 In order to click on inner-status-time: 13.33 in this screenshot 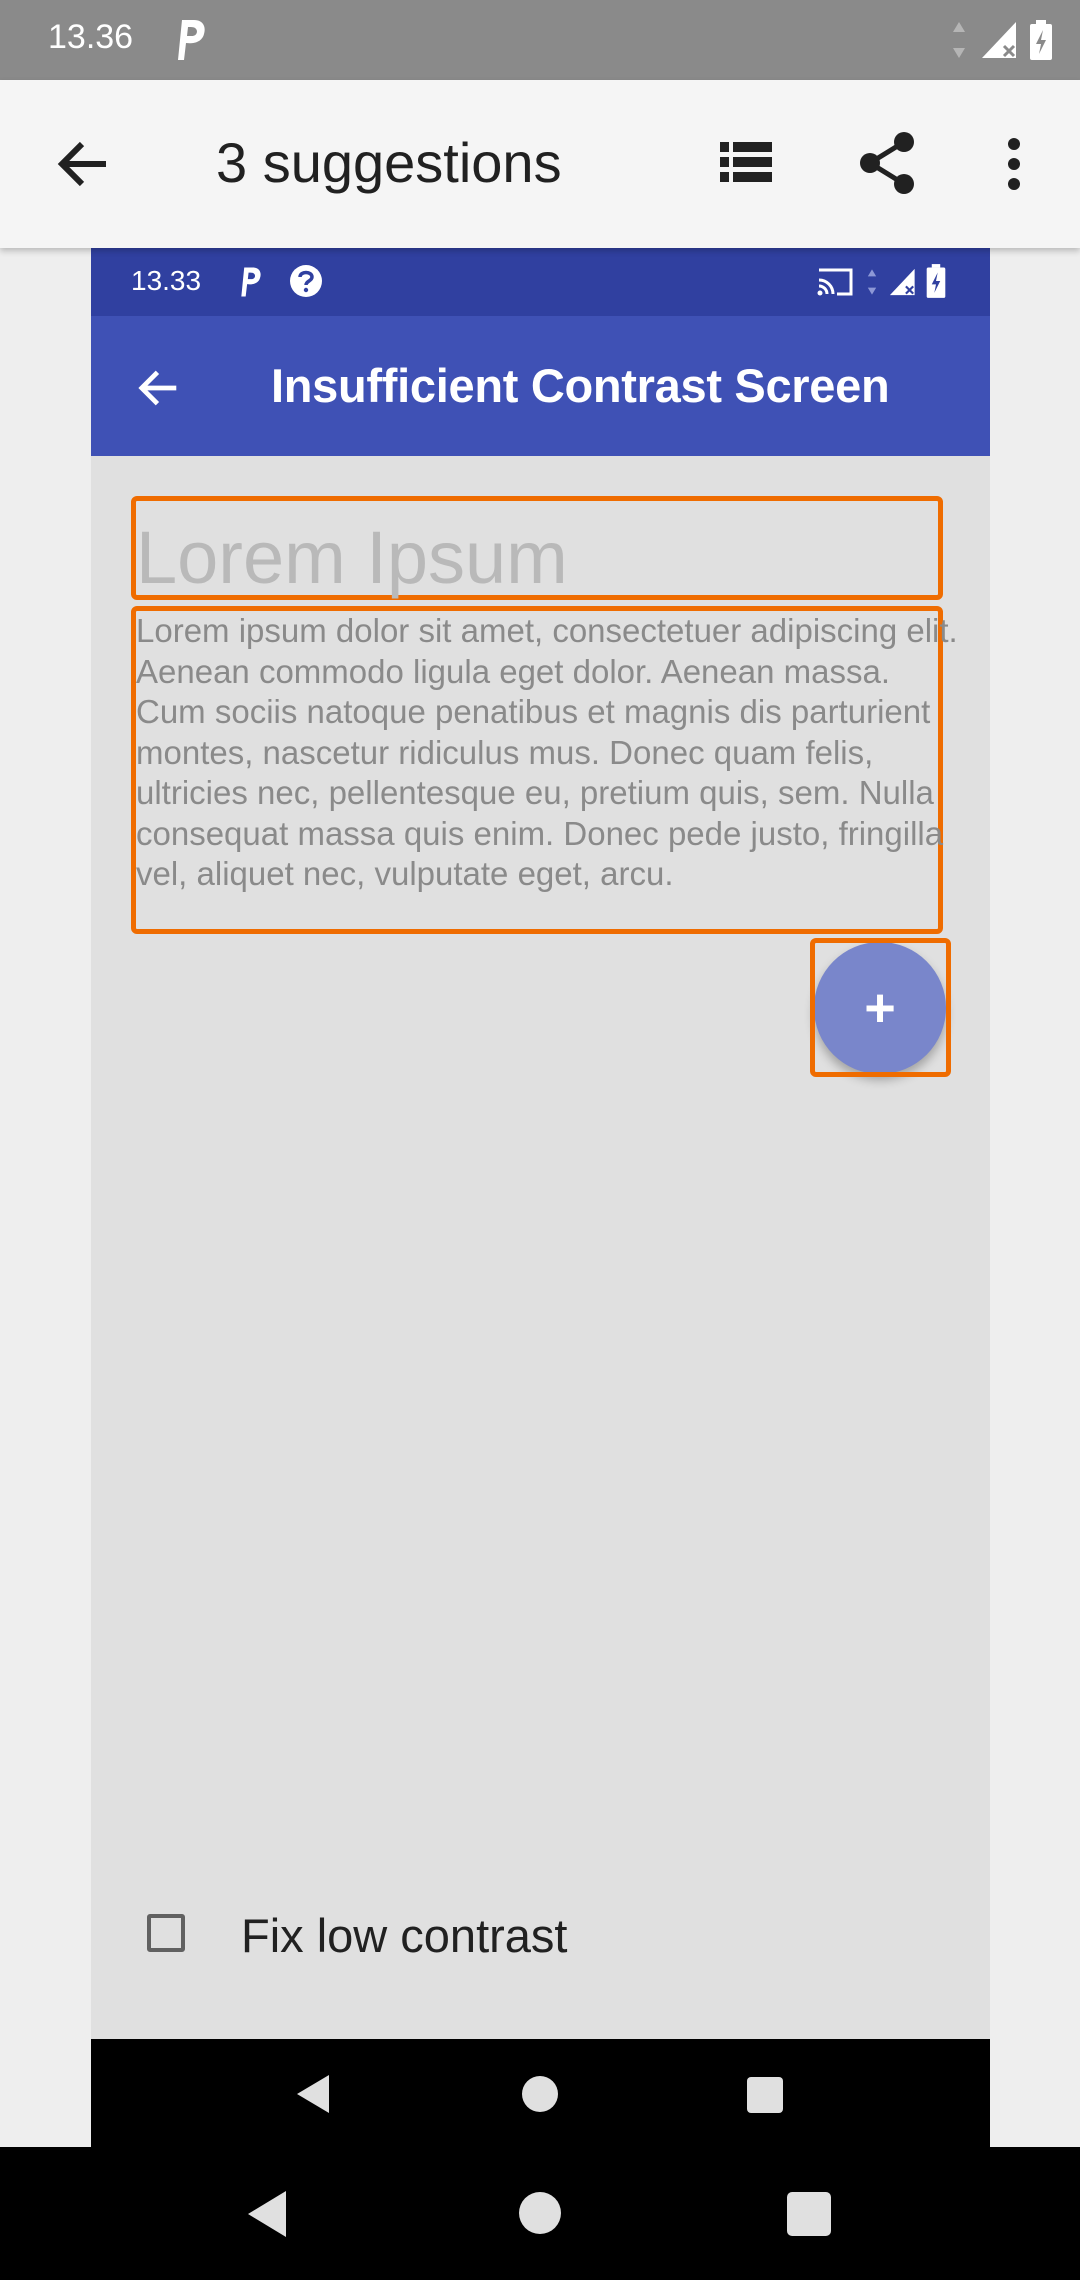, I will do `click(166, 280)`.